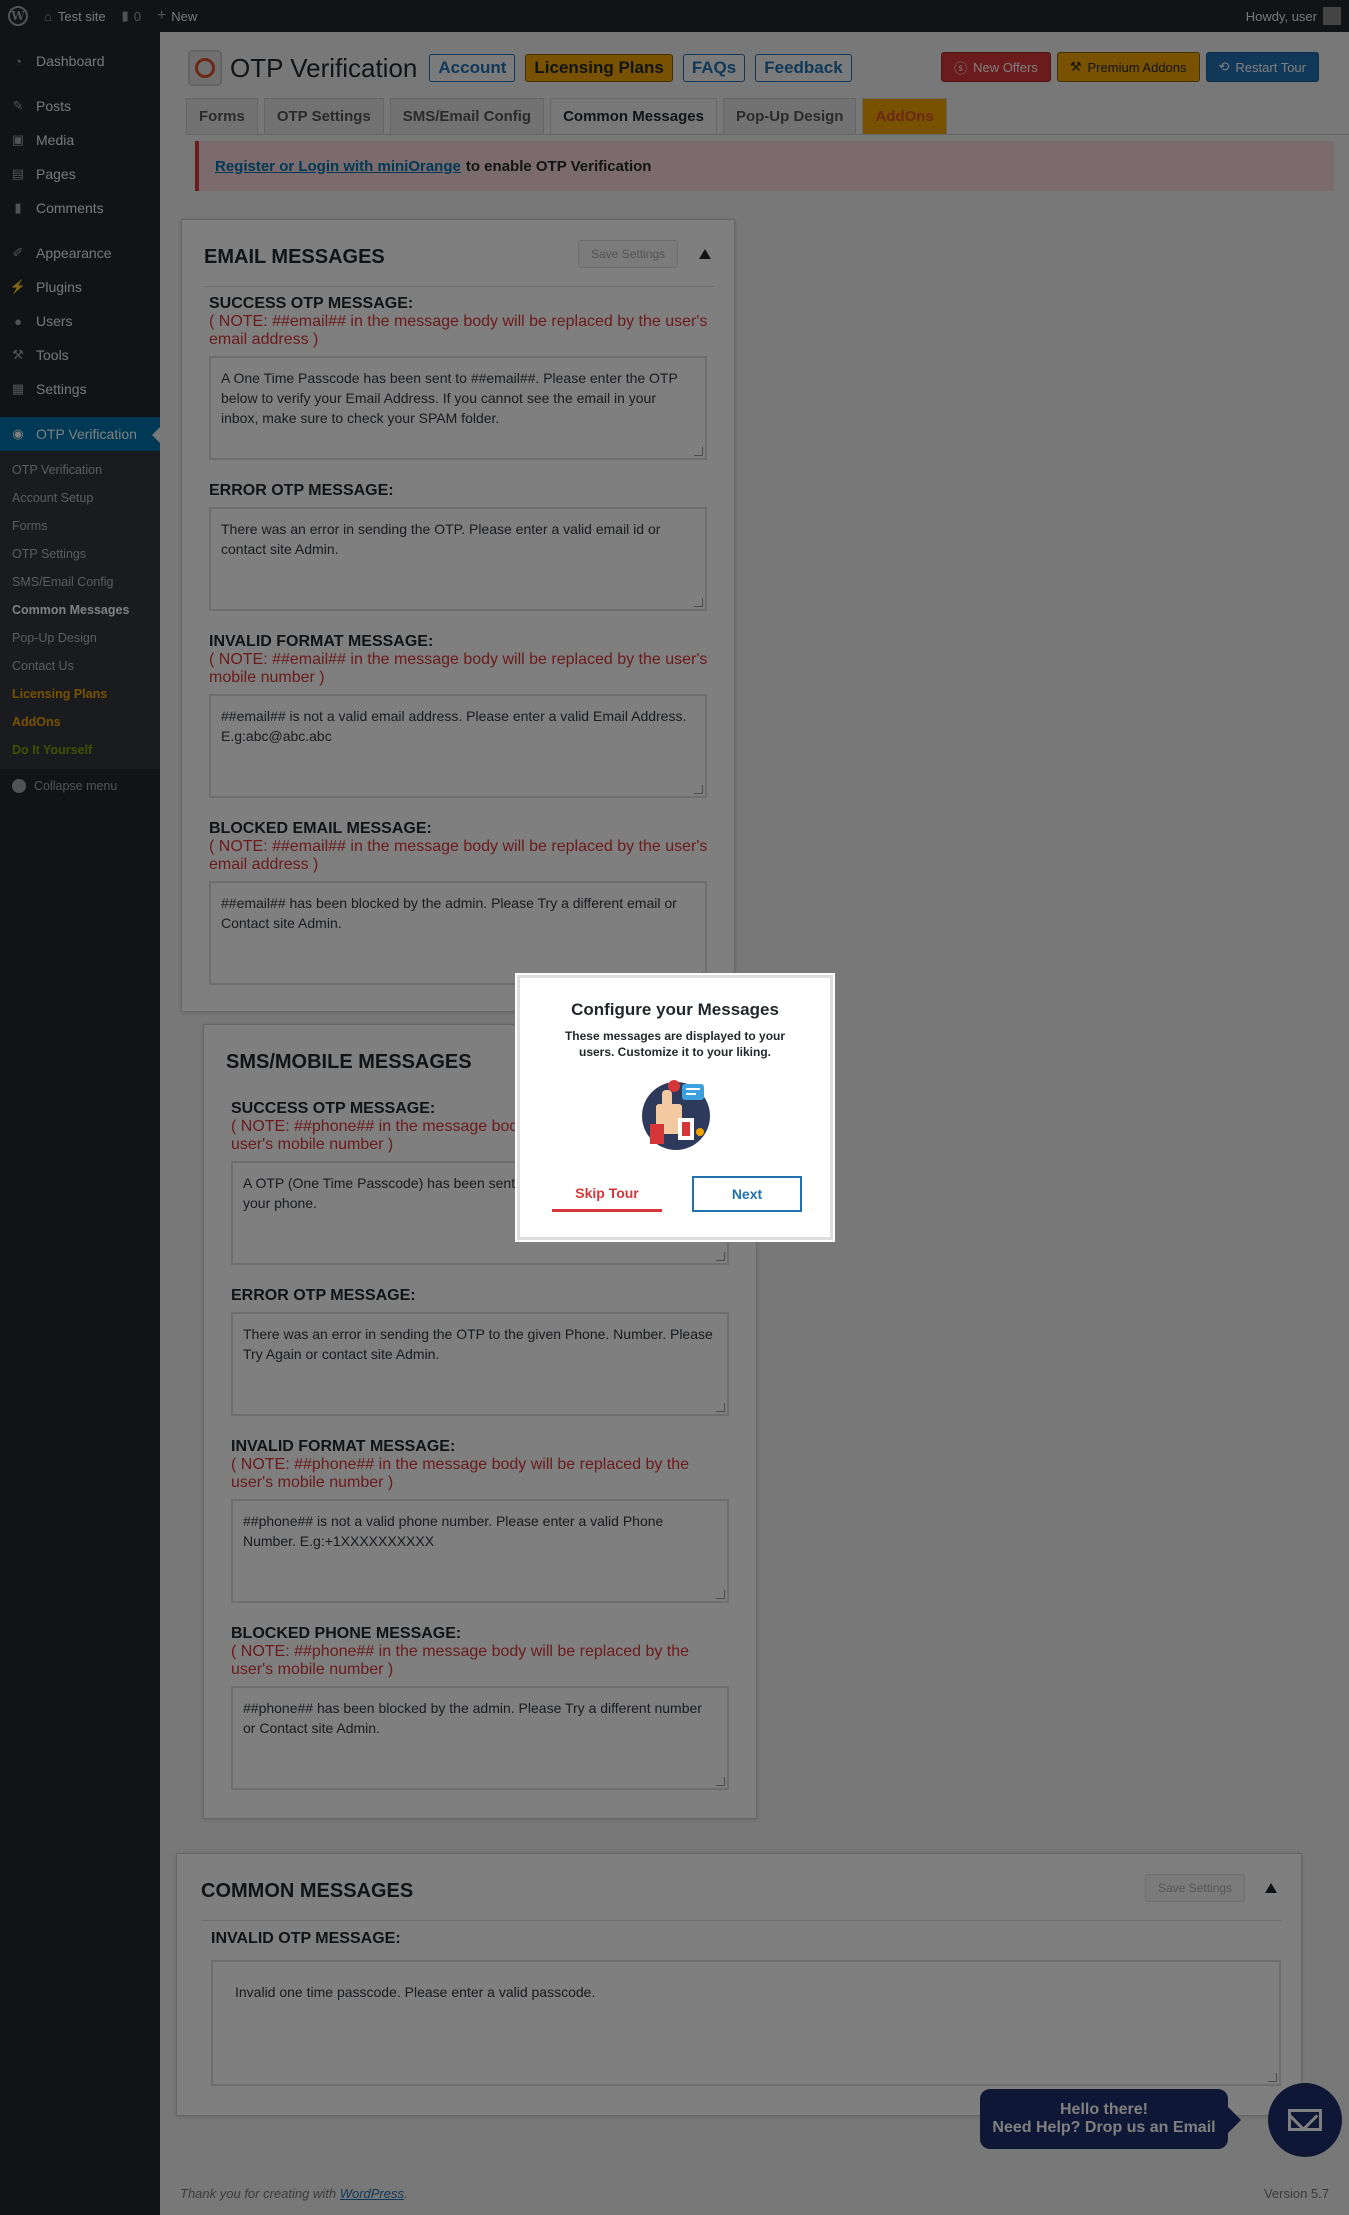  Describe the element at coordinates (675, 1009) in the screenshot. I see `tour-title: Configure your Messages` at that location.